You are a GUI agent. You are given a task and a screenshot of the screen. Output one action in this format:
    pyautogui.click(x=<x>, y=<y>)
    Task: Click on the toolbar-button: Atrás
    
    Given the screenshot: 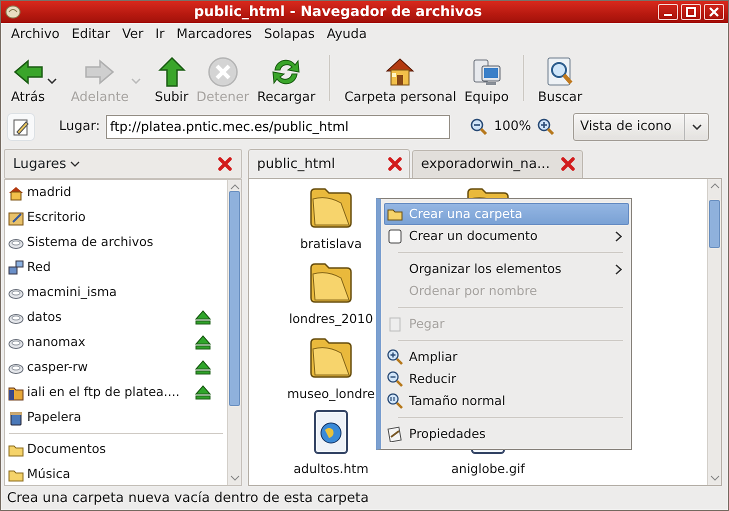 What is the action you would take?
    pyautogui.click(x=37, y=81)
    